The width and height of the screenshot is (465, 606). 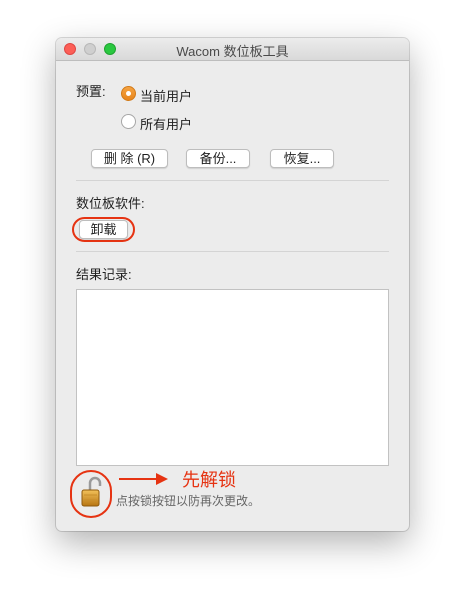 I want to click on preset-label: 预置:, so click(x=91, y=91).